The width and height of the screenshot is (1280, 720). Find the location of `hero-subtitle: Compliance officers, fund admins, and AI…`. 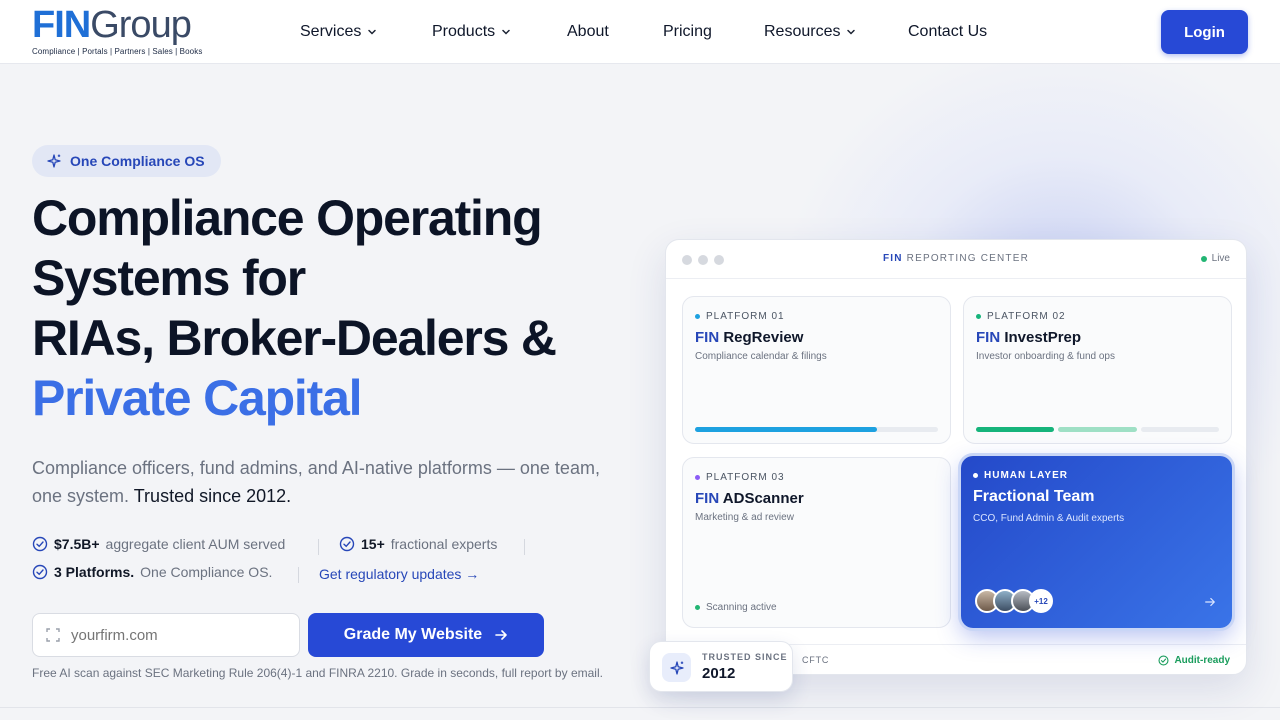

hero-subtitle: Compliance officers, fund admins, and AI… is located at coordinates (322, 482).